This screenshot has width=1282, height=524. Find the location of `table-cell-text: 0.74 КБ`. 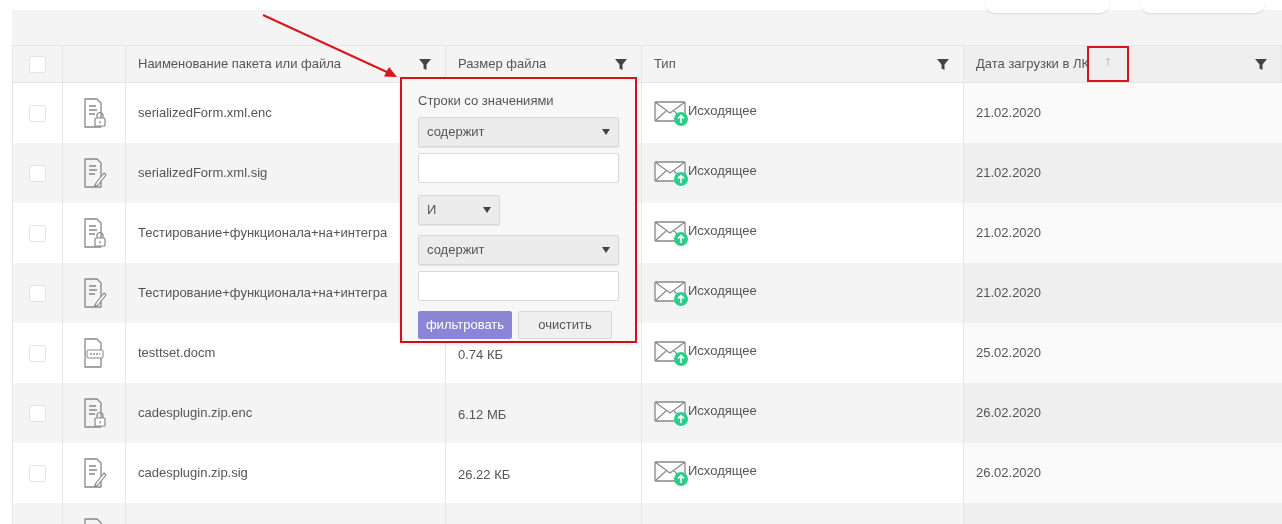

table-cell-text: 0.74 КБ is located at coordinates (481, 355).